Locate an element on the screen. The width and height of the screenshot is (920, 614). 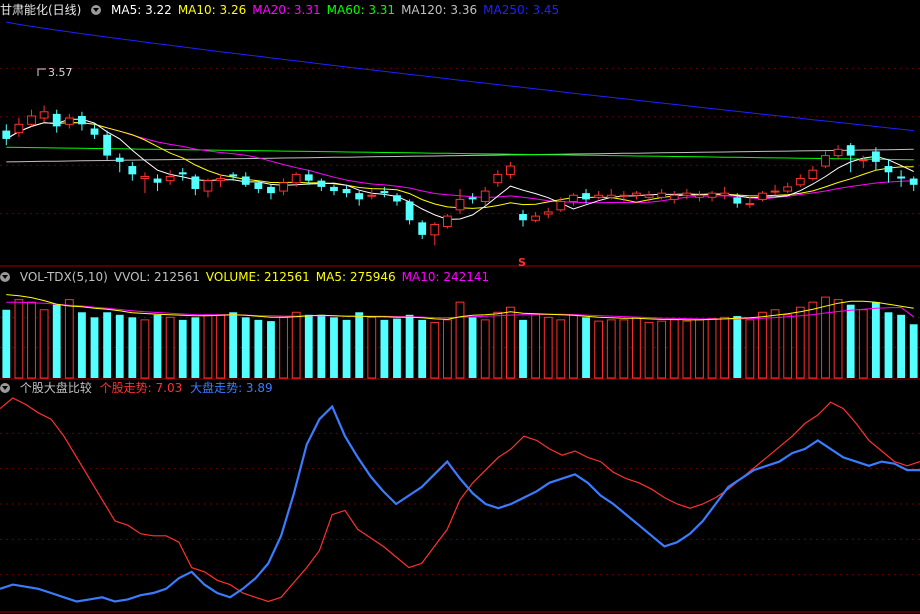
ma-legend-item-5: MA250: 3.45 is located at coordinates (521, 10).